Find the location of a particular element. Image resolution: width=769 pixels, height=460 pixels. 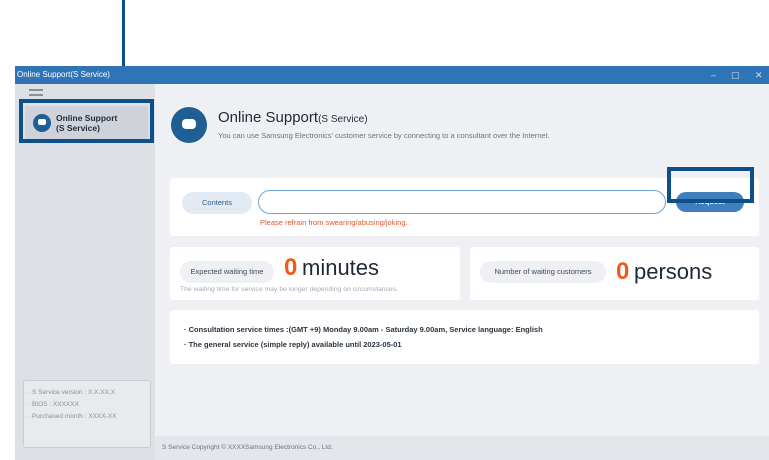

waiting-customers-value: 0 is located at coordinates (623, 271).